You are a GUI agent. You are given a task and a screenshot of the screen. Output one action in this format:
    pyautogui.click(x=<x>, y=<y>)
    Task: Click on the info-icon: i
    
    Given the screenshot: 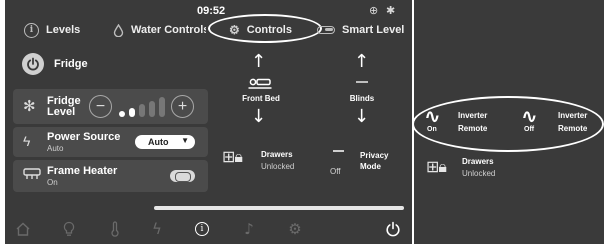 What is the action you would take?
    pyautogui.click(x=202, y=229)
    